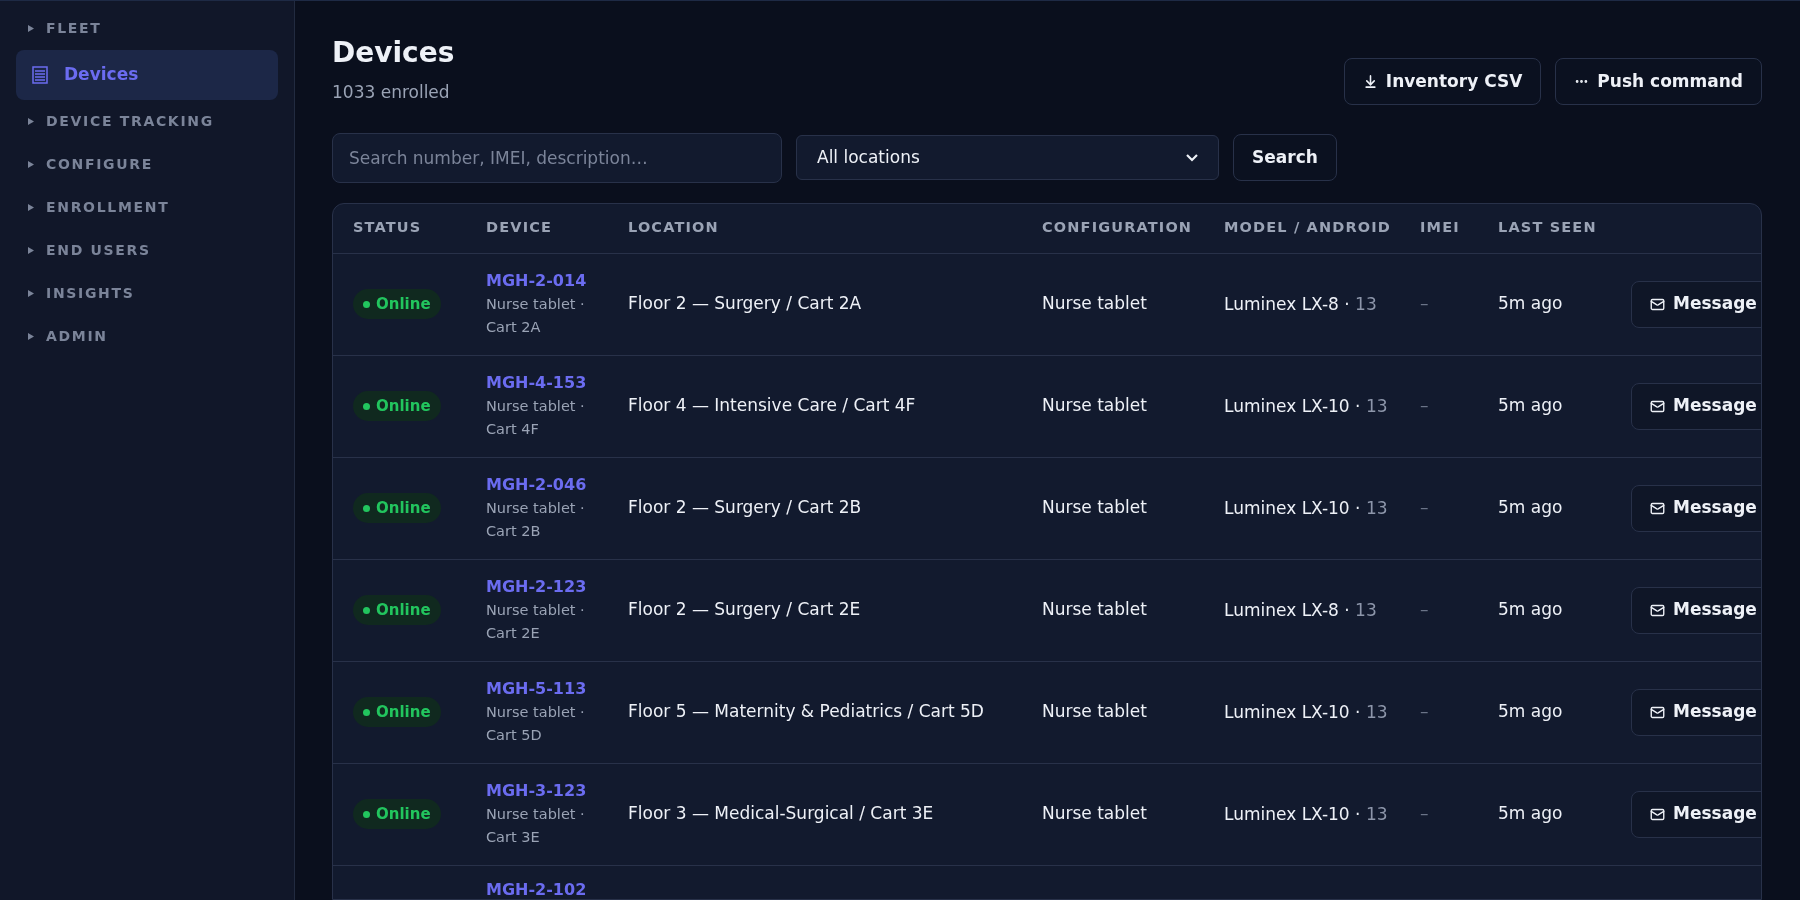 This screenshot has width=1800, height=900. I want to click on page-title: Devices, so click(393, 52).